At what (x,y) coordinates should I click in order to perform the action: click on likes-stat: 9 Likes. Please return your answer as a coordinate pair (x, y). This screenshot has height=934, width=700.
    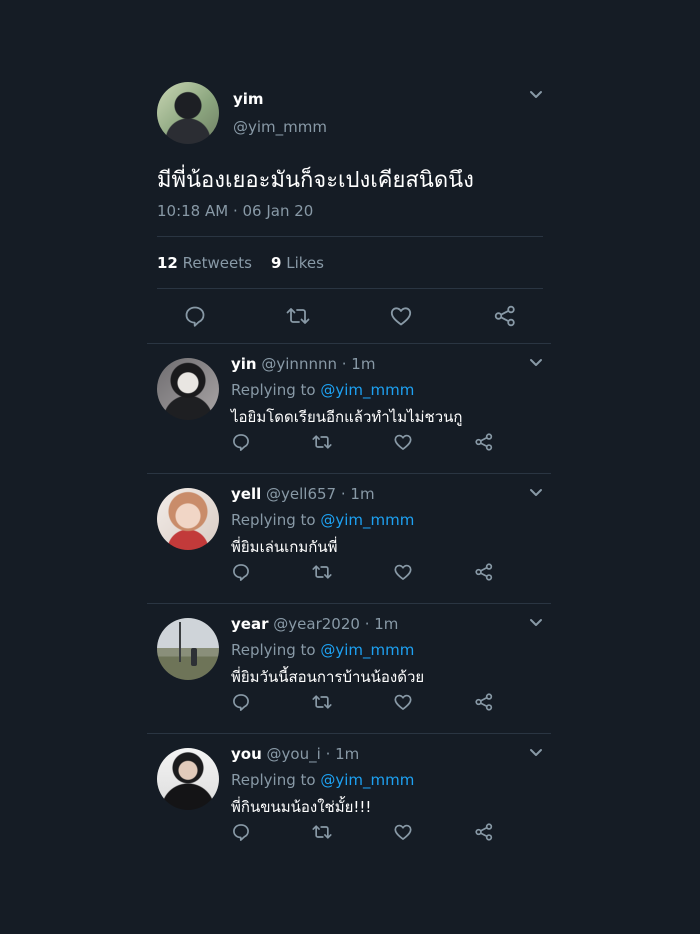
    Looking at the image, I should click on (297, 263).